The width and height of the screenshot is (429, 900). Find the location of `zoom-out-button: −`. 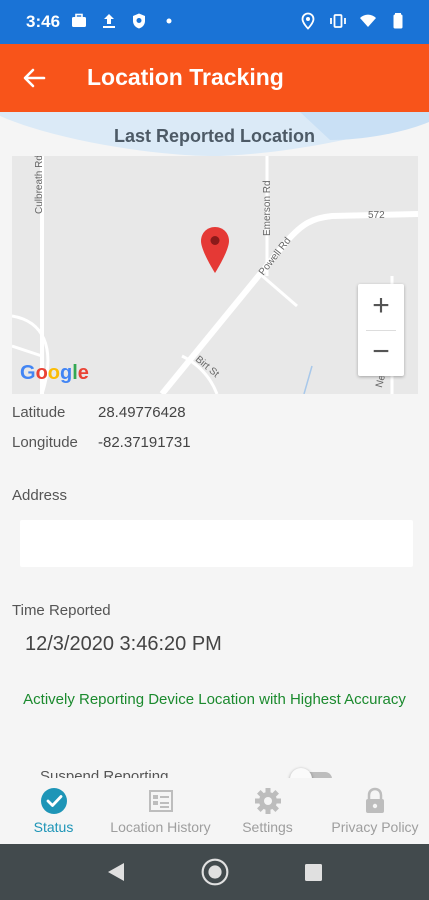

zoom-out-button: − is located at coordinates (381, 353).